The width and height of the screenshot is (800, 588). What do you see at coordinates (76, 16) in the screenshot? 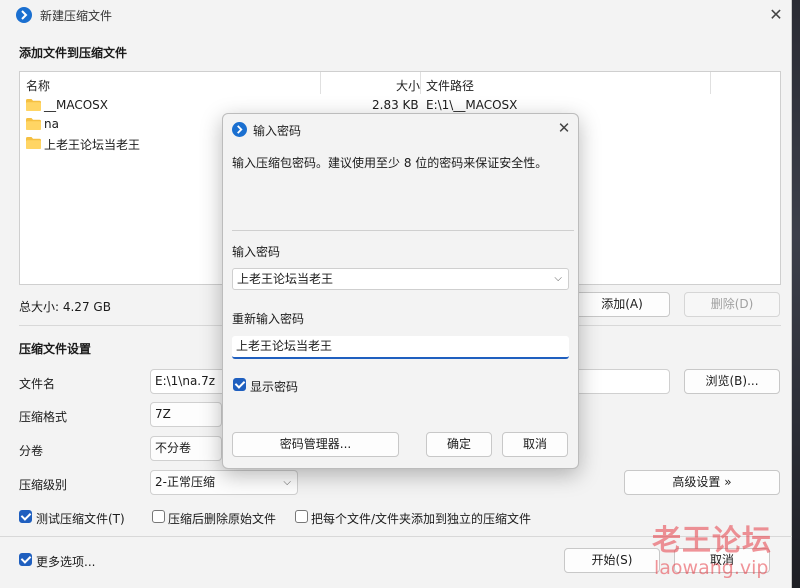
I see `window-title: 新建压缩文件` at bounding box center [76, 16].